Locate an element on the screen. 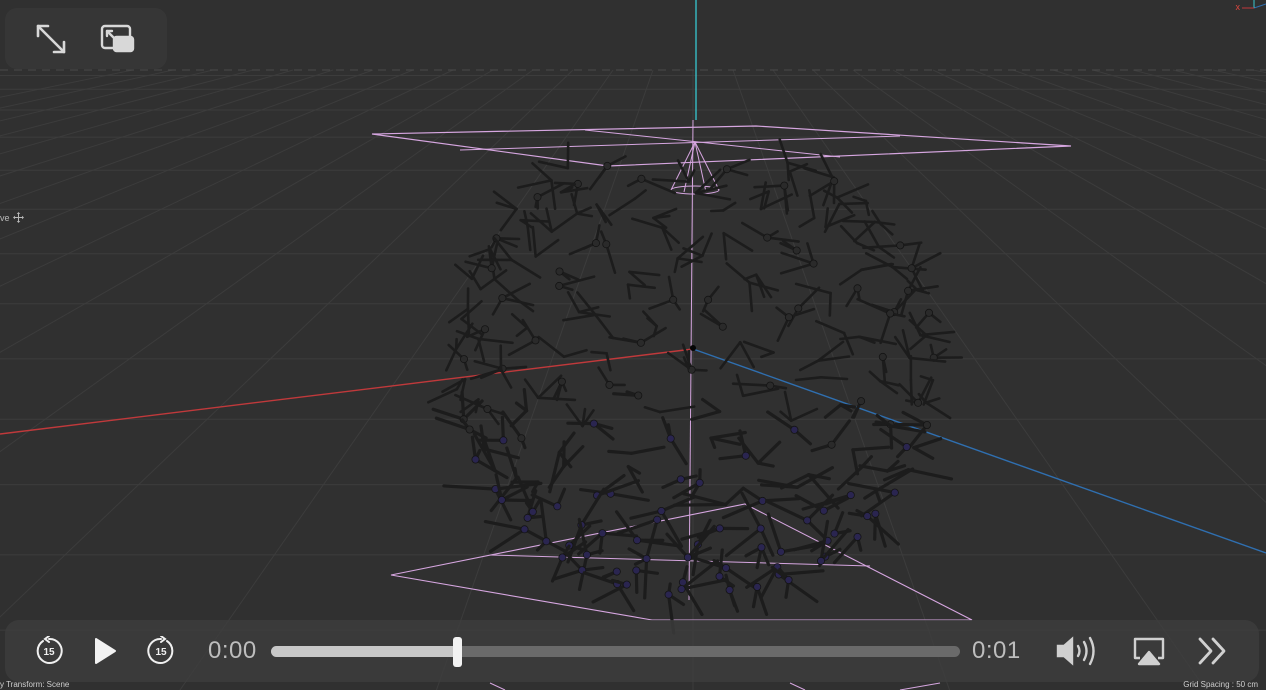 Image resolution: width=1266 pixels, height=690 pixels. expand-arrows-icon is located at coordinates (51, 39).